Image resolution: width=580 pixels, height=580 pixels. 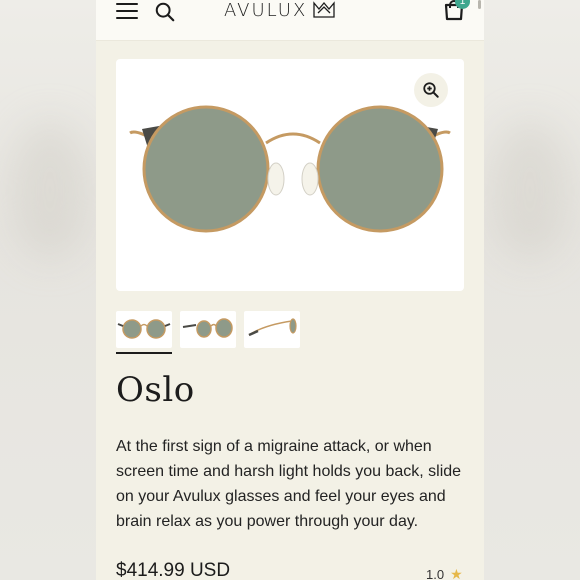 I want to click on brand-logo: AVULUX, so click(x=279, y=10).